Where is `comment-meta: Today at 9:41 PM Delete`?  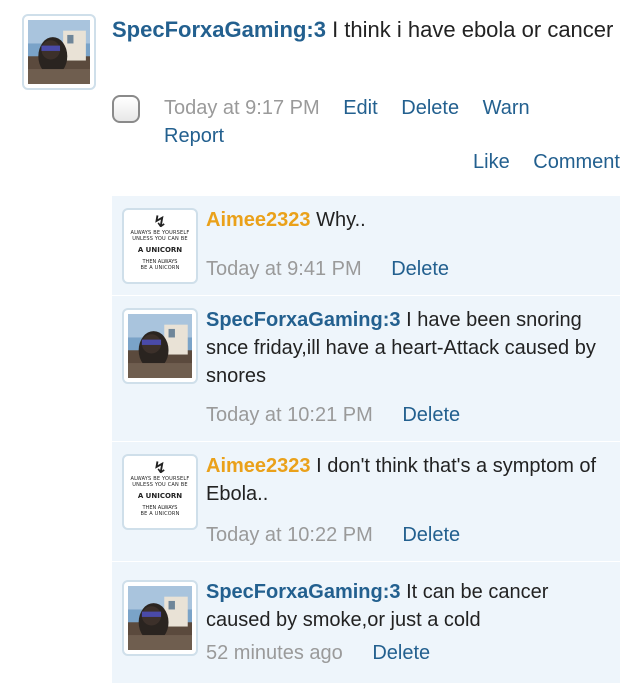 comment-meta: Today at 9:41 PM Delete is located at coordinates (327, 269).